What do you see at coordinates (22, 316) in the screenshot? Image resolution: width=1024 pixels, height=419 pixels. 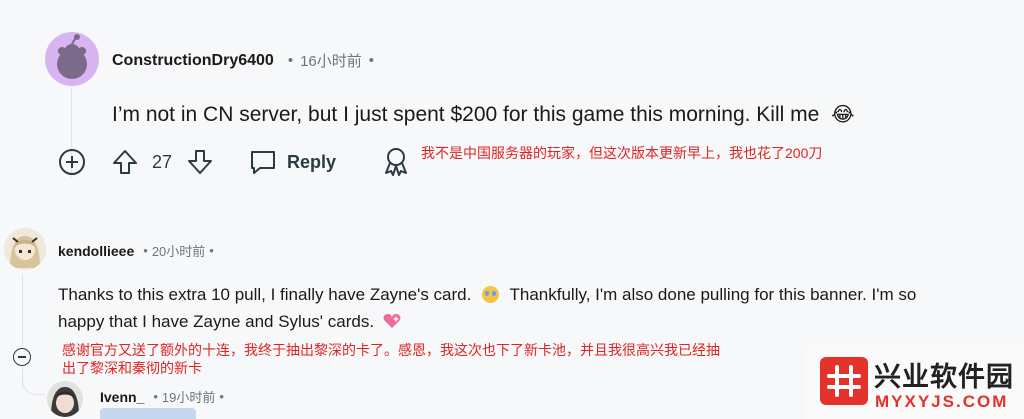 I see `thread-line-secondary` at bounding box center [22, 316].